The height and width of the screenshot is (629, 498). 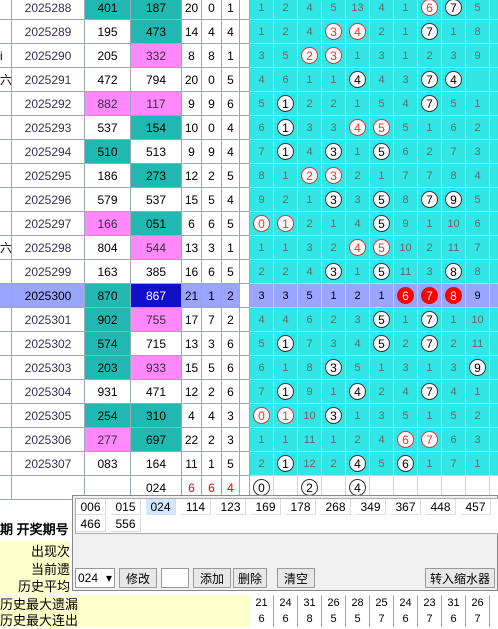 I want to click on chip-item: 015, so click(x=126, y=507).